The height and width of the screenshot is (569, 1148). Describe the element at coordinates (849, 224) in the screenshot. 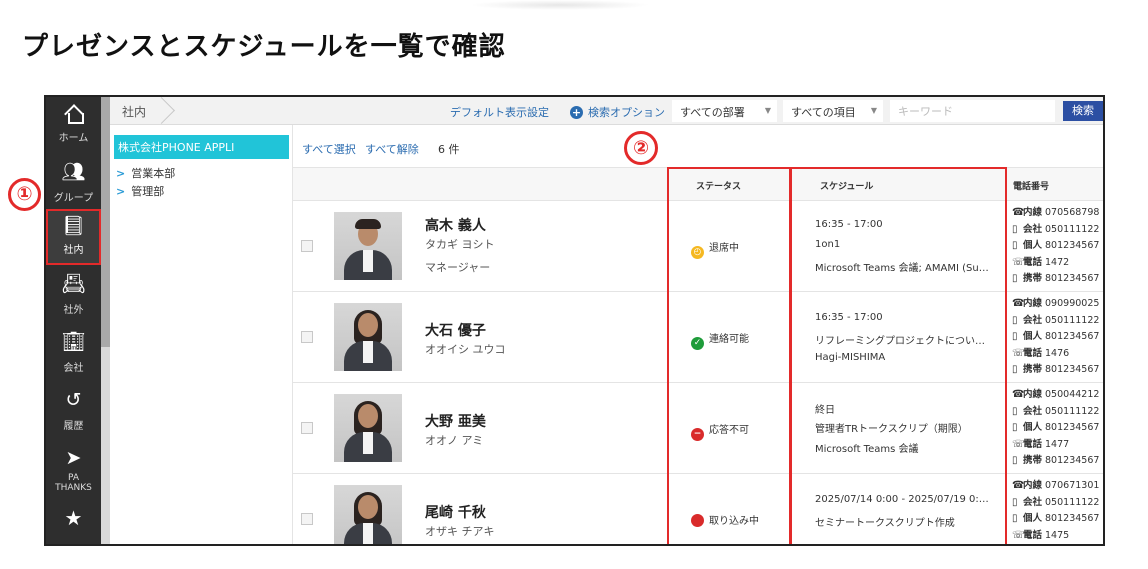

I see `schedule-time: 16:35 - 17:00` at that location.